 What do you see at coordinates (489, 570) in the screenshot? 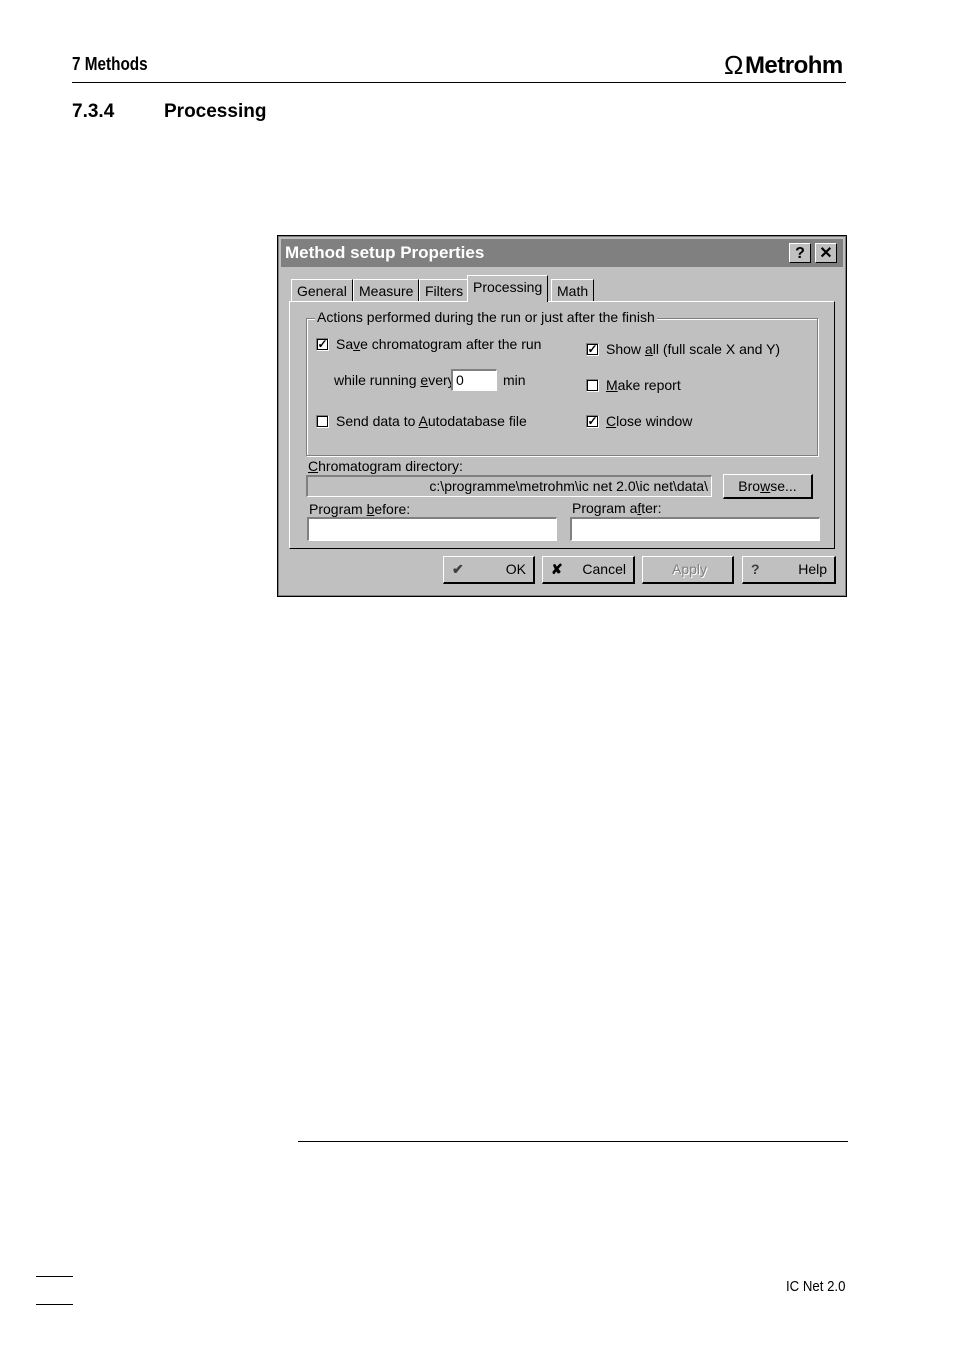
I see `ok-button: ✔ OK` at bounding box center [489, 570].